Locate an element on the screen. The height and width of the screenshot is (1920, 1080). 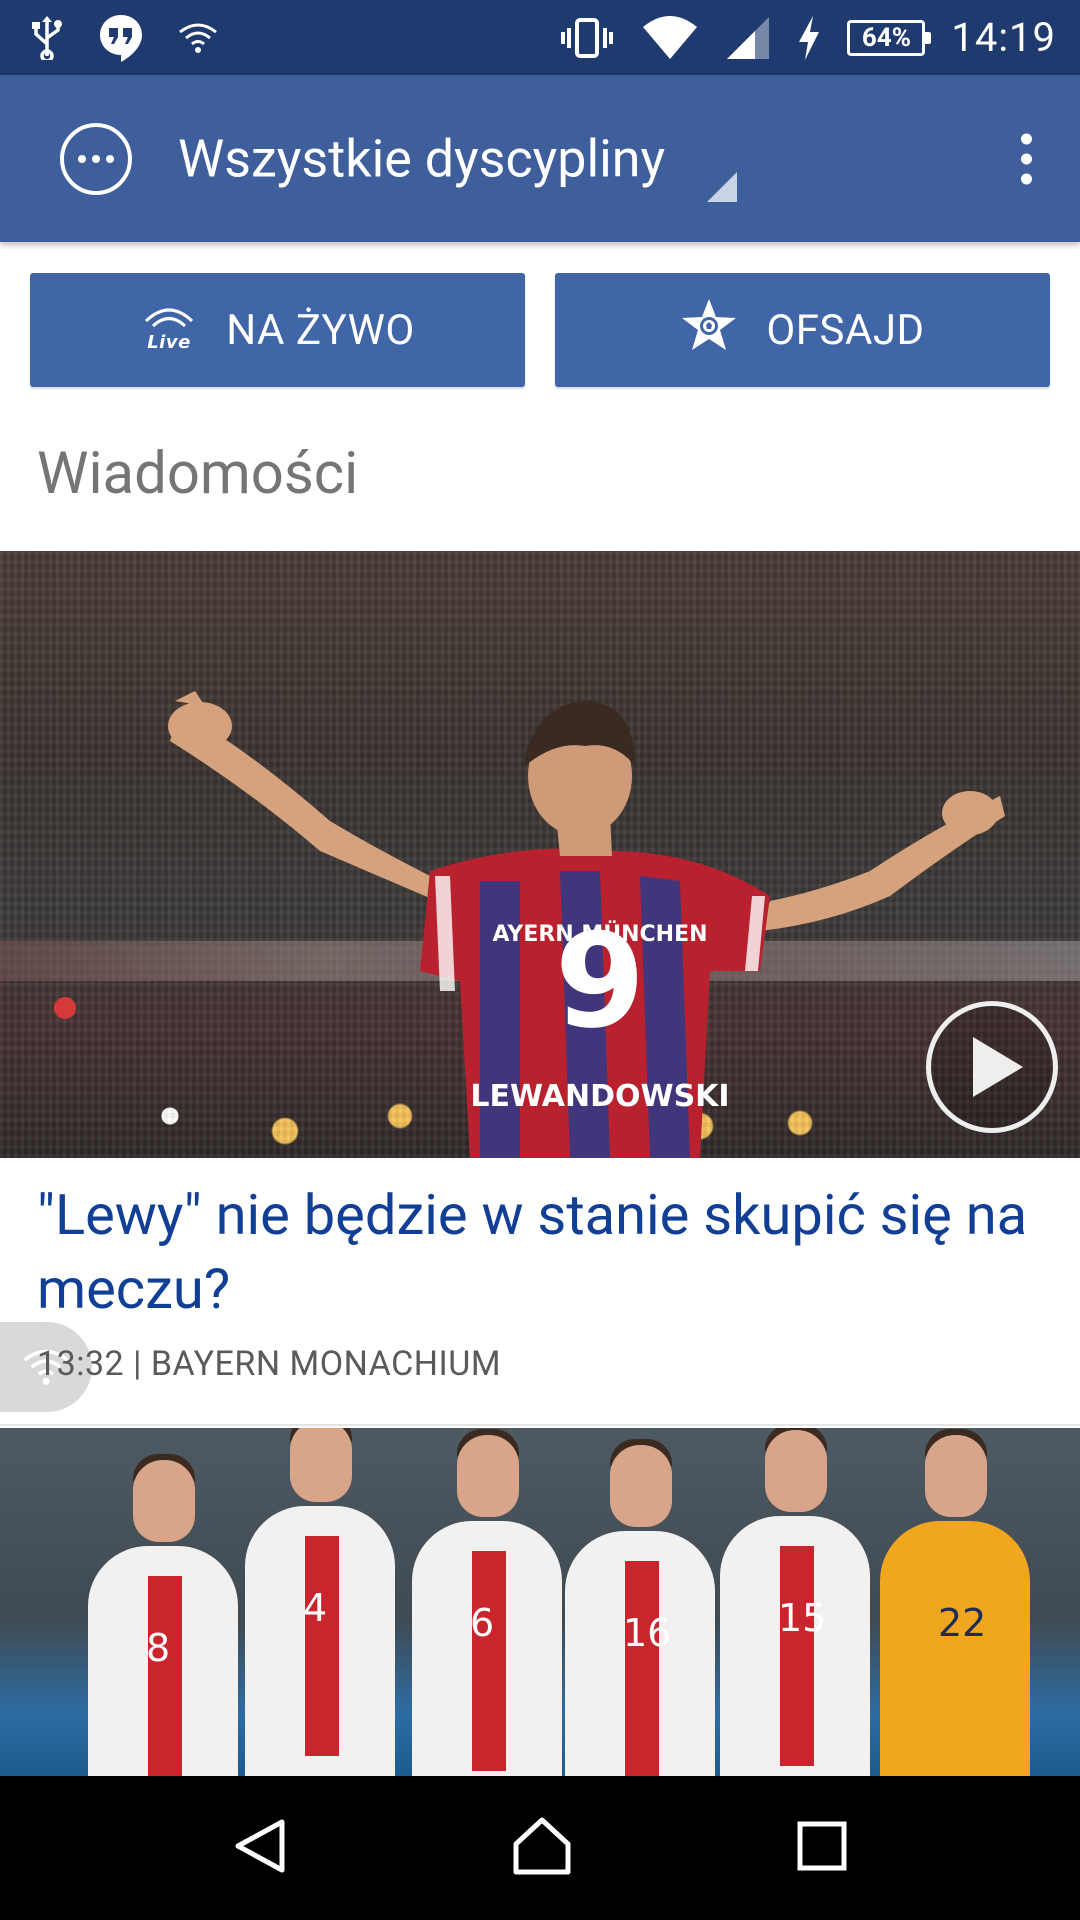
charging-icon is located at coordinates (809, 37).